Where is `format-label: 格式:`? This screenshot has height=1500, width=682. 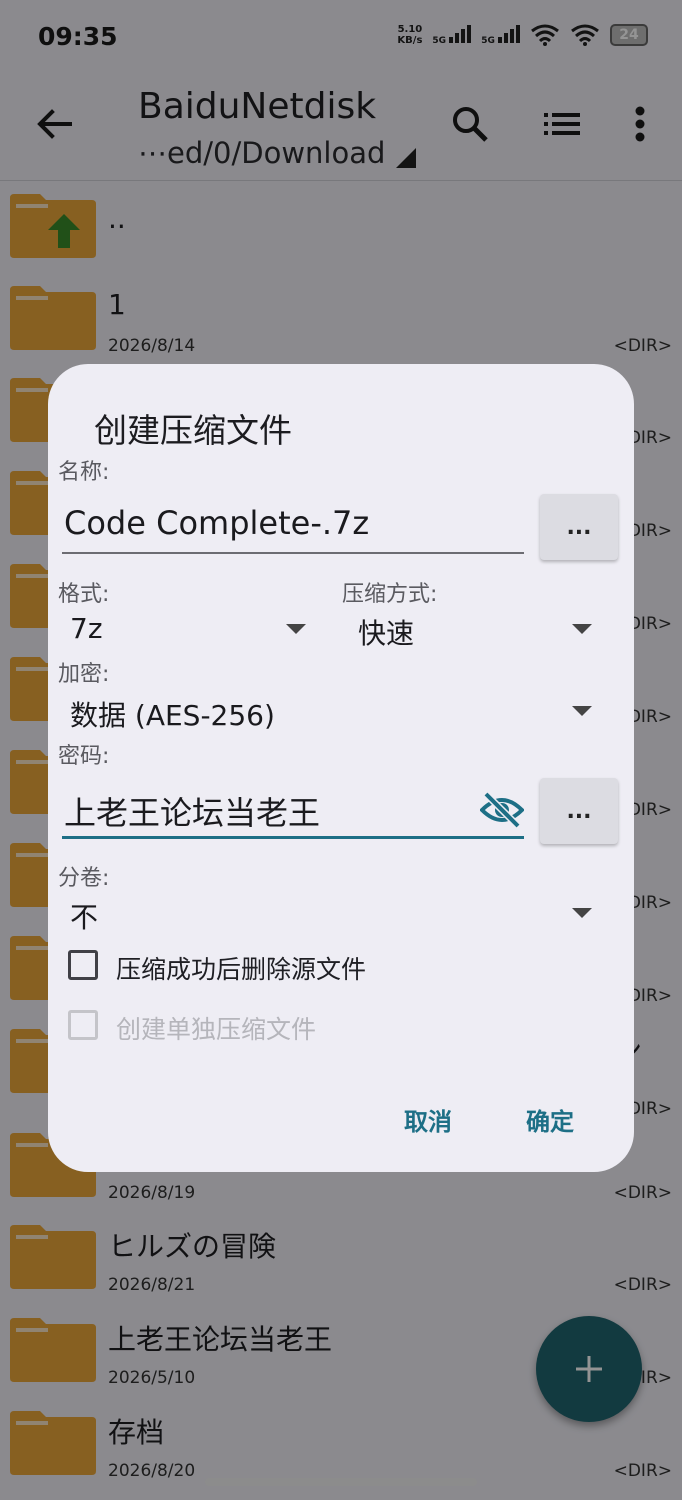
format-label: 格式: is located at coordinates (84, 594).